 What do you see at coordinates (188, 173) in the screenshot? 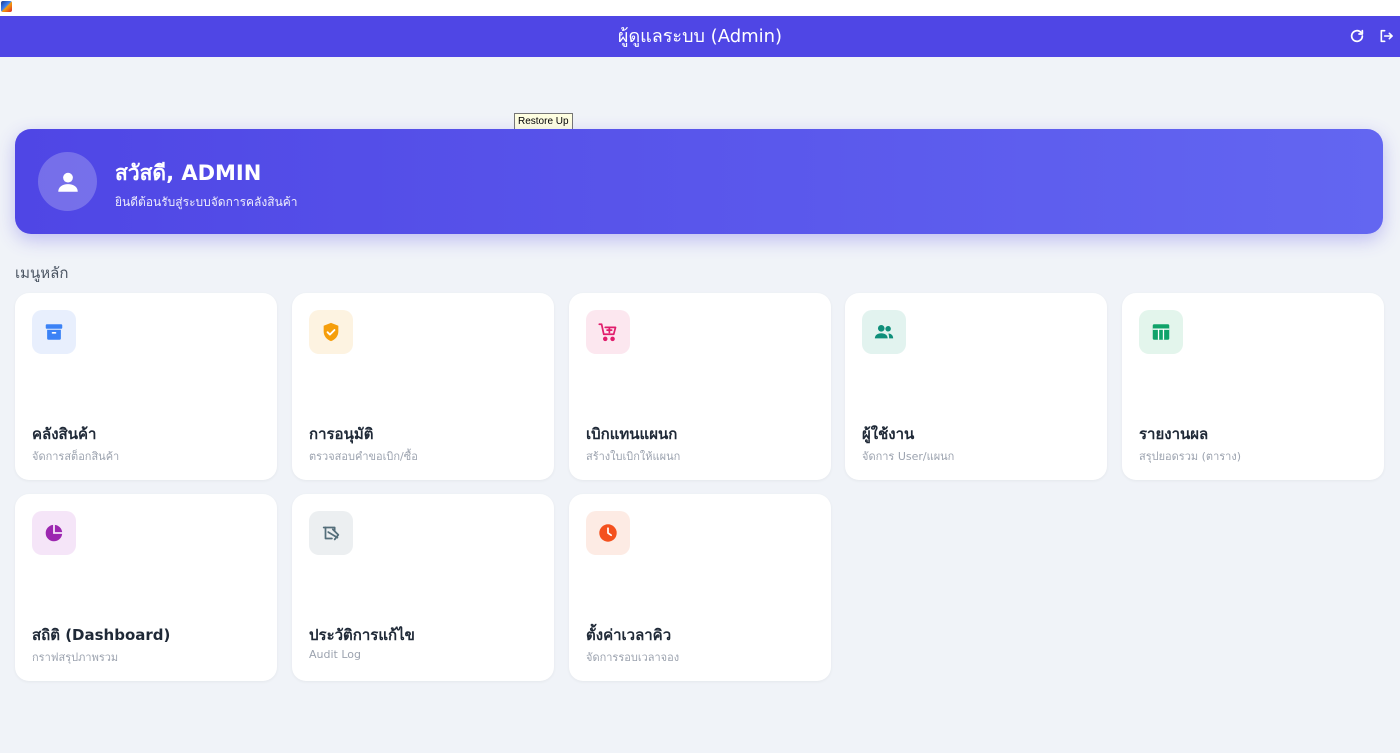
I see `greeting: สวัสดี, ADMIN` at bounding box center [188, 173].